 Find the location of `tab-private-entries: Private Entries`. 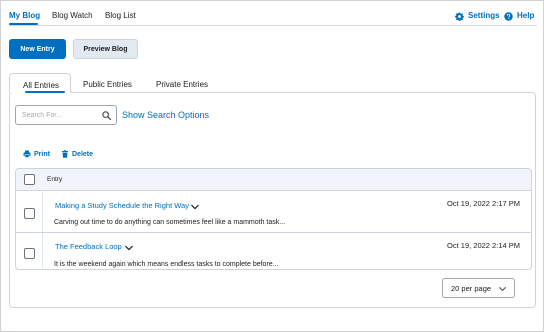

tab-private-entries: Private Entries is located at coordinates (182, 85).